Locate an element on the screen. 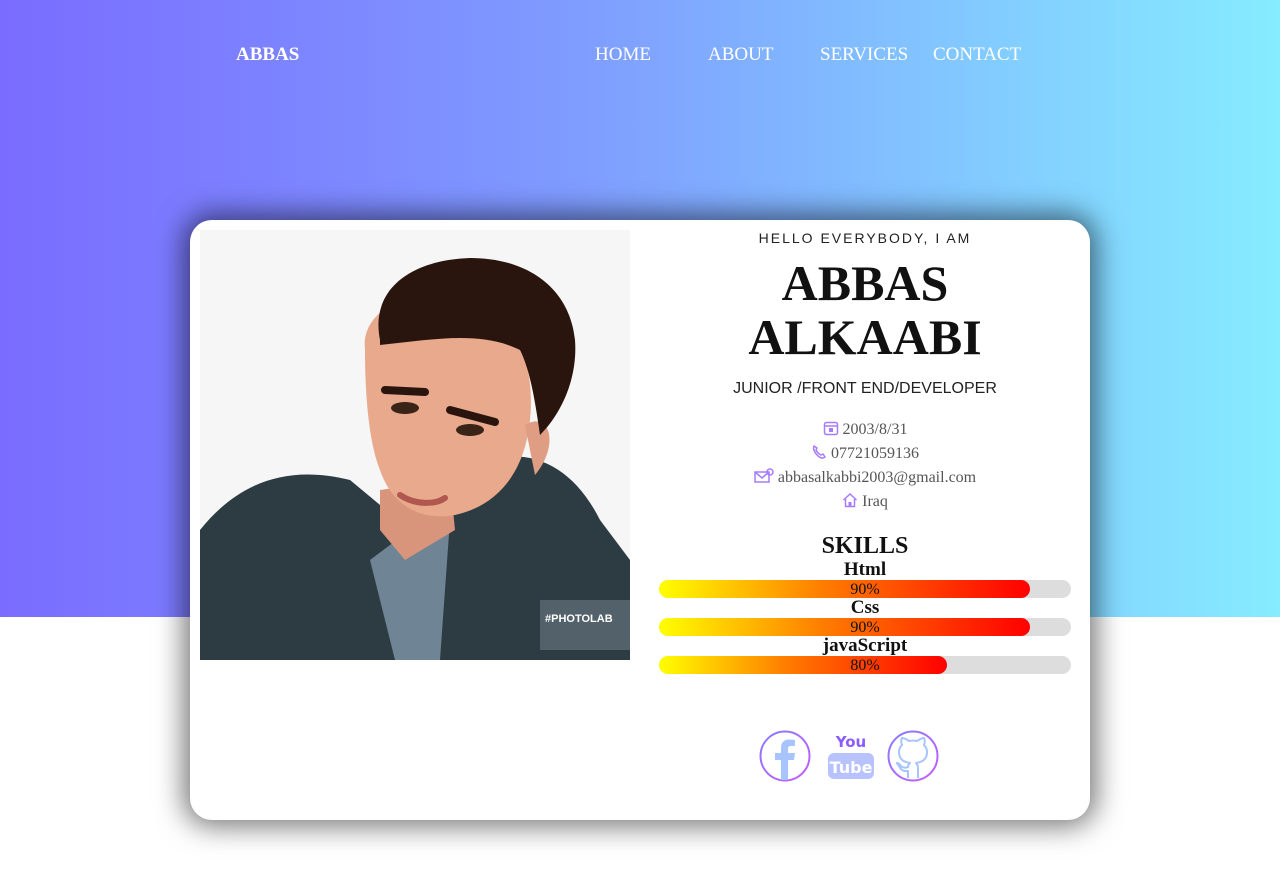  country-row: Iraq is located at coordinates (865, 502).